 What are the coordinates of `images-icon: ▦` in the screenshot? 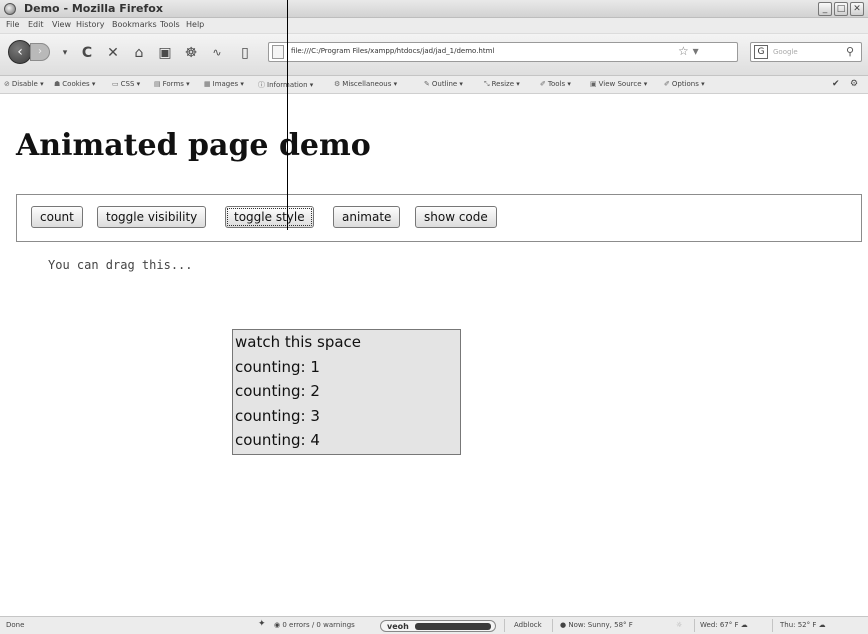 It's located at (207, 84).